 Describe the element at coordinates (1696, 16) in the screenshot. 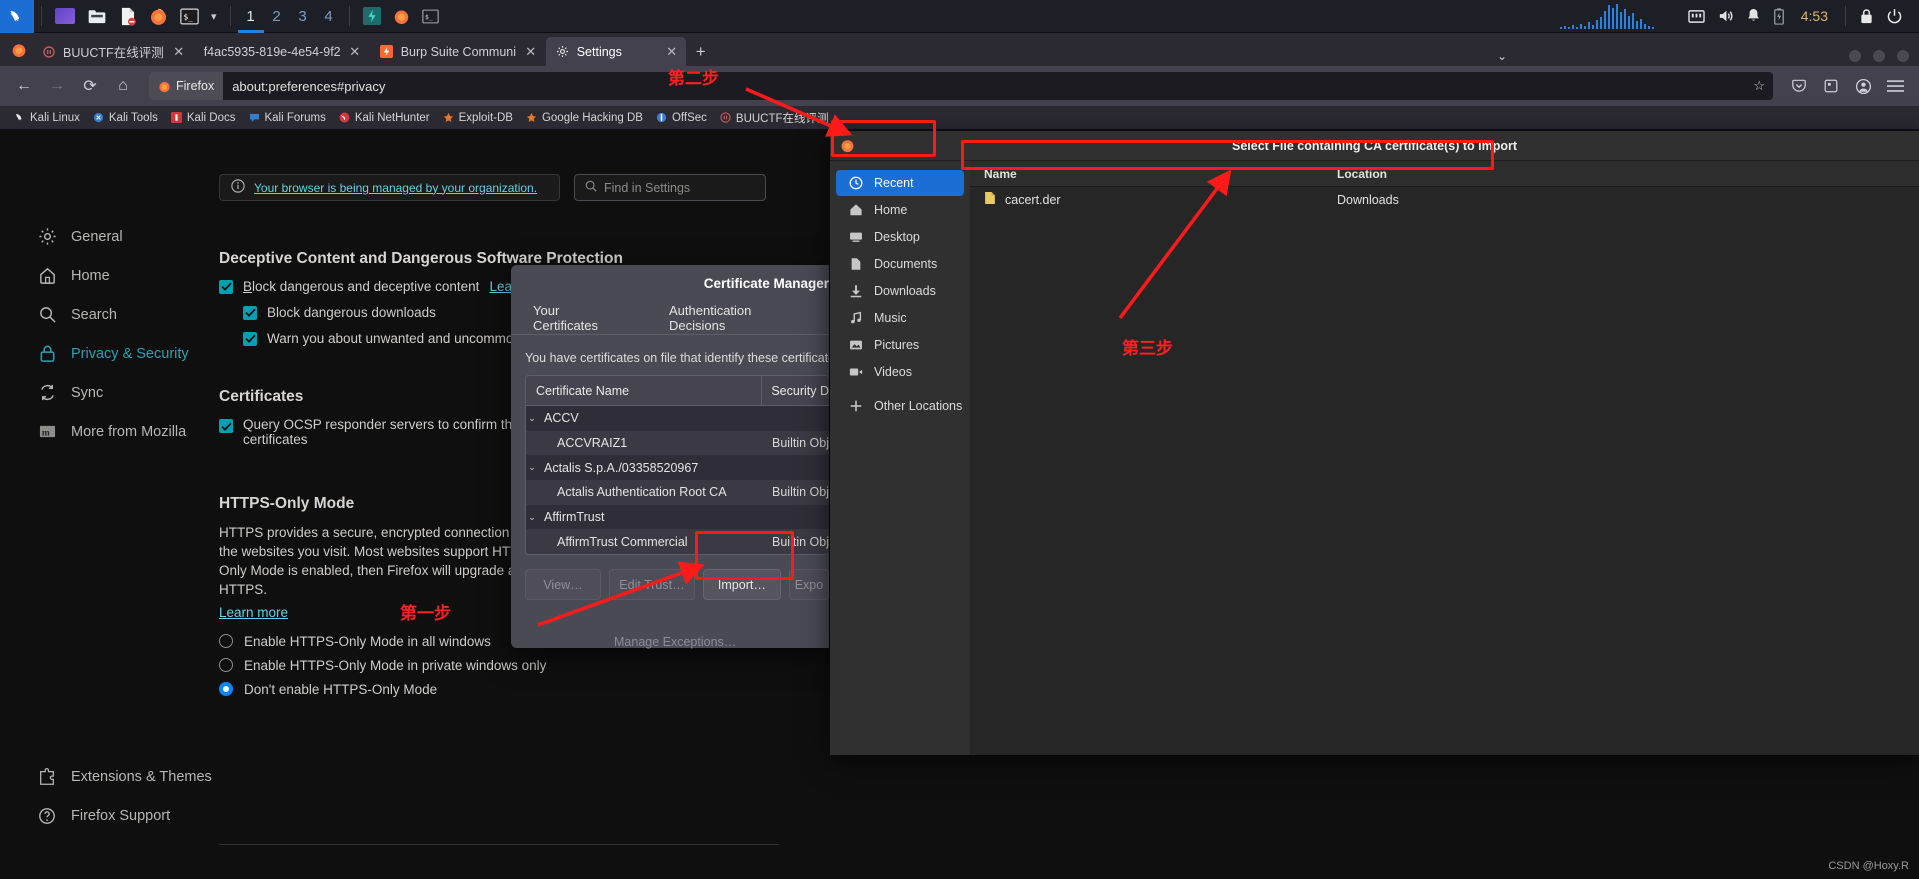

I see `network-icon` at that location.